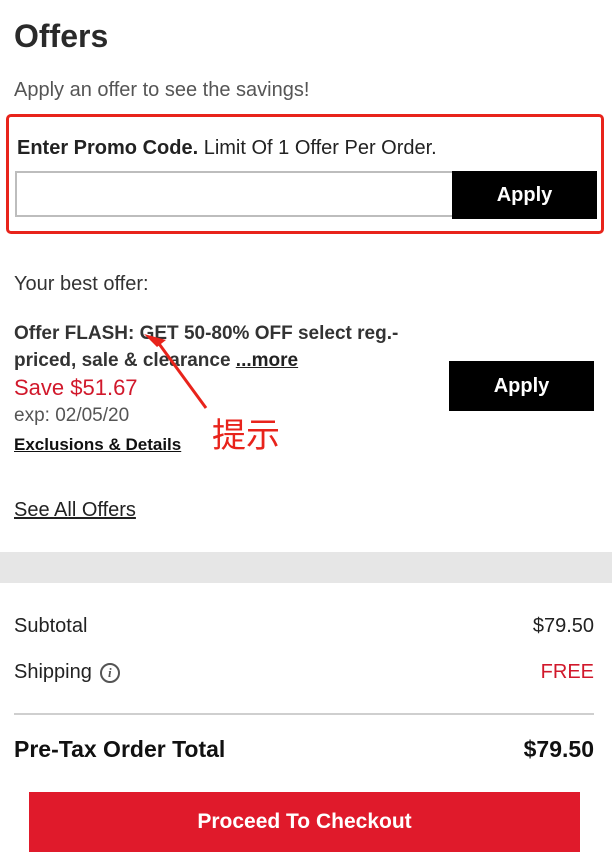  Describe the element at coordinates (51, 626) in the screenshot. I see `subtotal-label: Subtotal` at that location.